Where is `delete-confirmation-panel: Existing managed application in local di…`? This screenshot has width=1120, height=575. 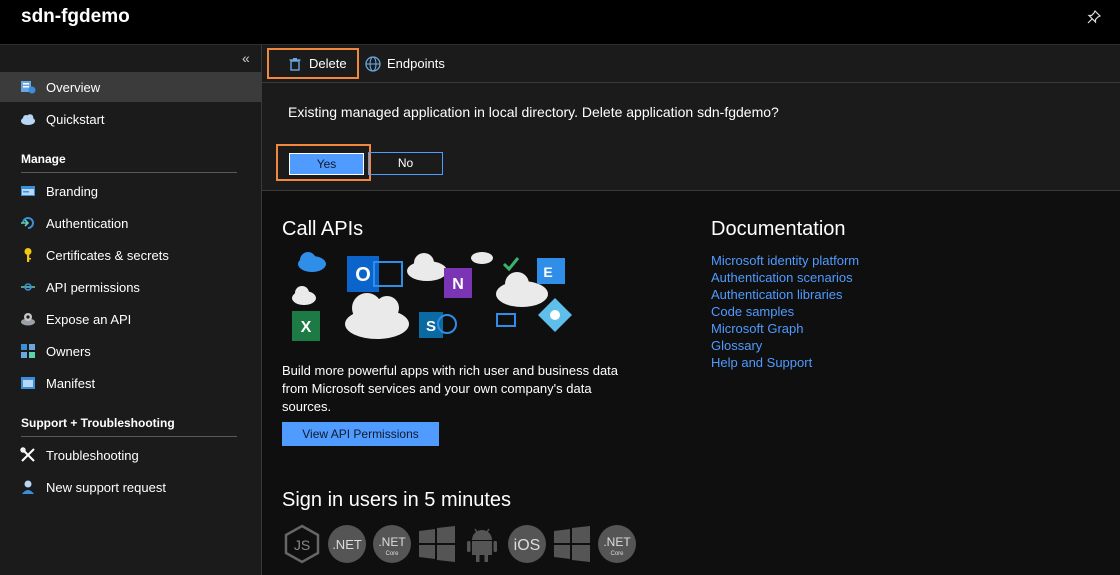
delete-confirmation-panel: Existing managed application in local di… is located at coordinates (691, 137).